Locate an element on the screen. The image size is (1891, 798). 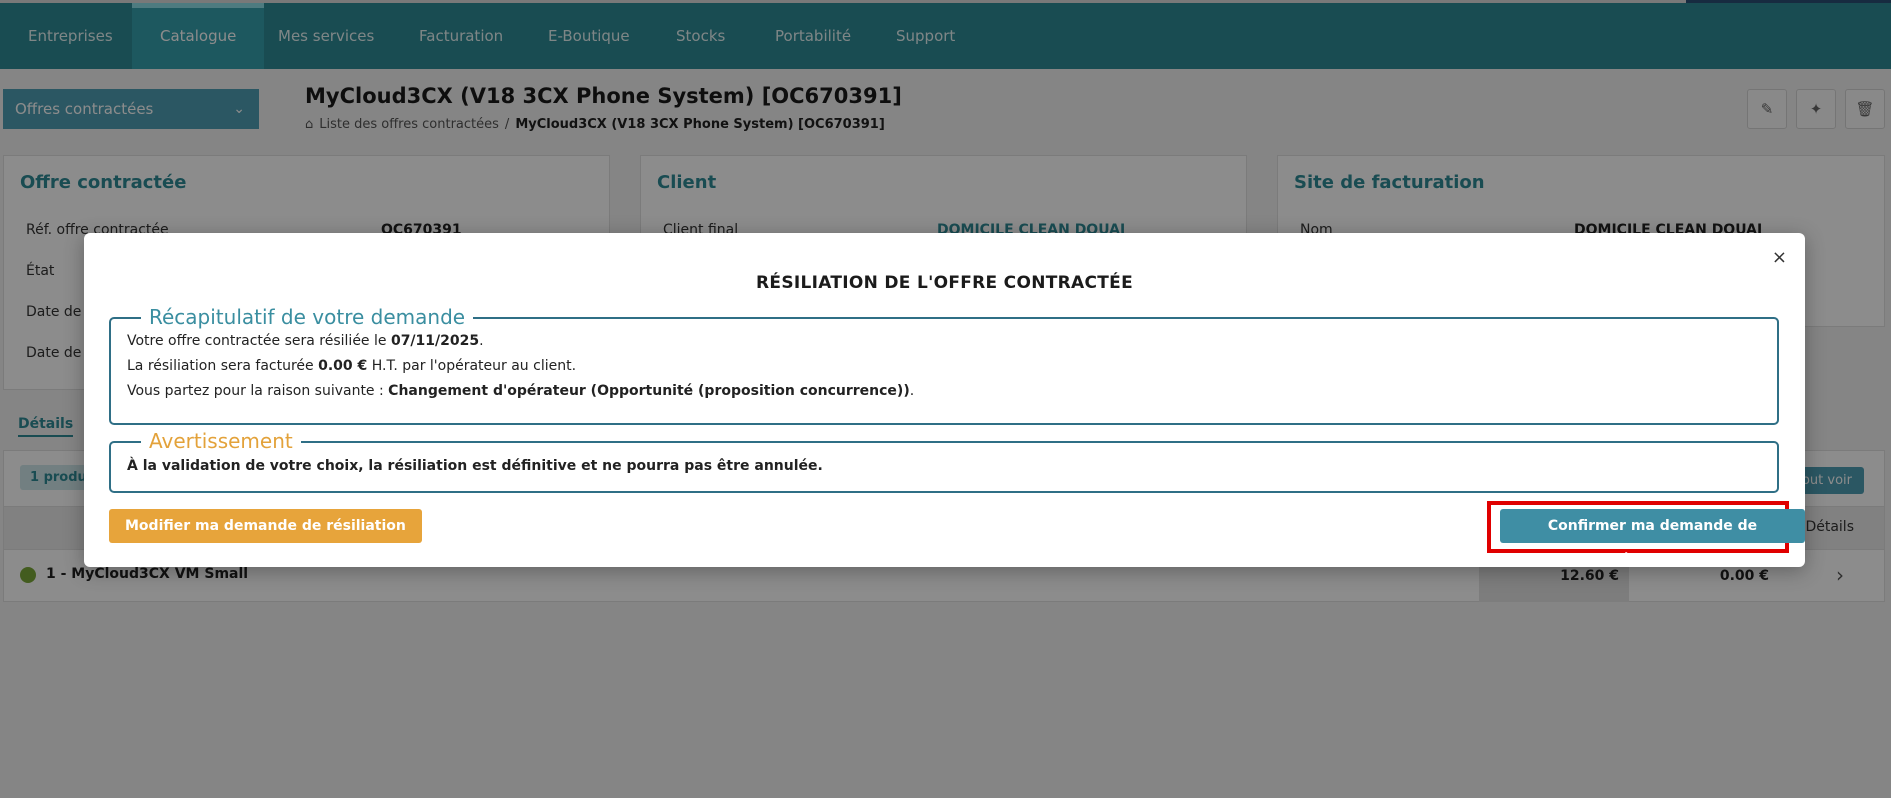
recap-cost-prefix: La résiliation sera facturée is located at coordinates (223, 366).